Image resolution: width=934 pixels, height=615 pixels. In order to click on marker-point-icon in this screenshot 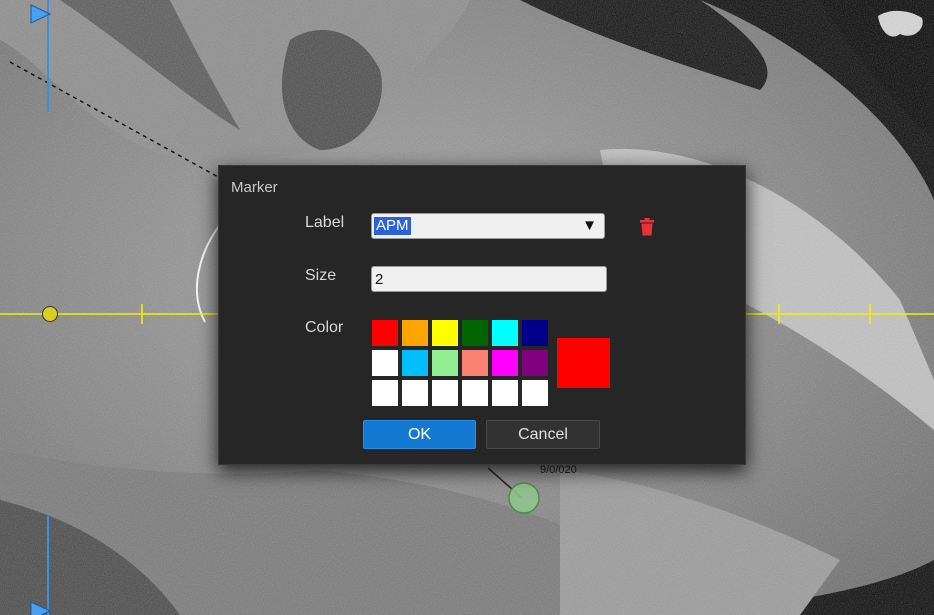, I will do `click(524, 498)`.